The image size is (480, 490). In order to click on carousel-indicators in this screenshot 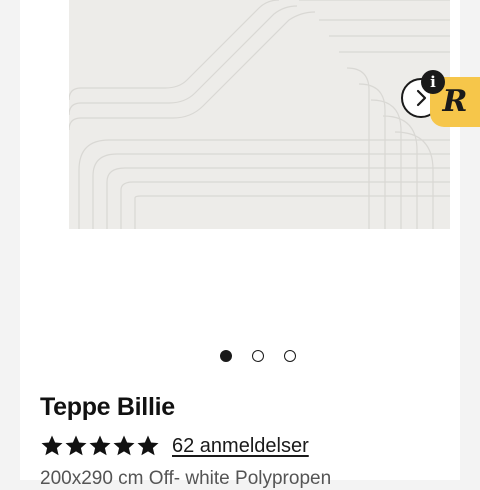, I will do `click(258, 357)`.